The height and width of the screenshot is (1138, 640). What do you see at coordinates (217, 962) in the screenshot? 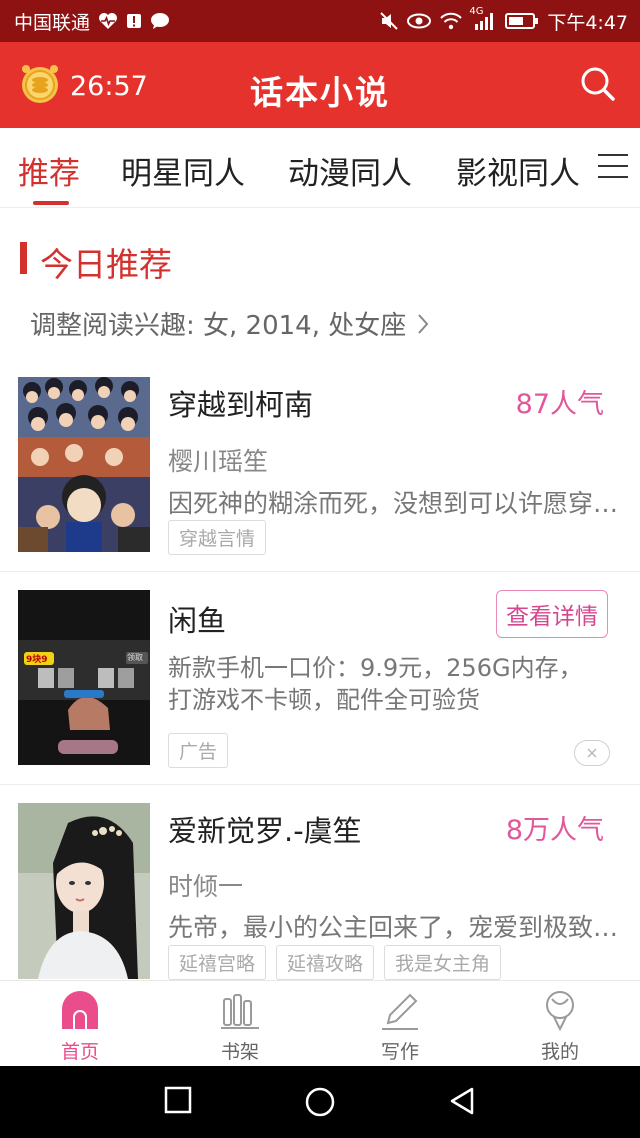
I see `book-tag: 延禧宫略` at bounding box center [217, 962].